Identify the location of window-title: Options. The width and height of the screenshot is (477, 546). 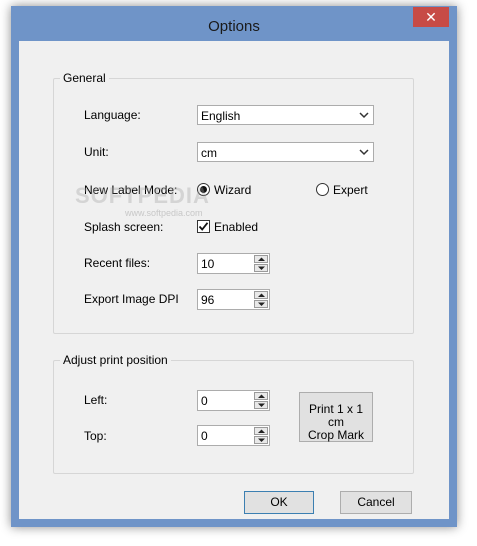
(234, 26).